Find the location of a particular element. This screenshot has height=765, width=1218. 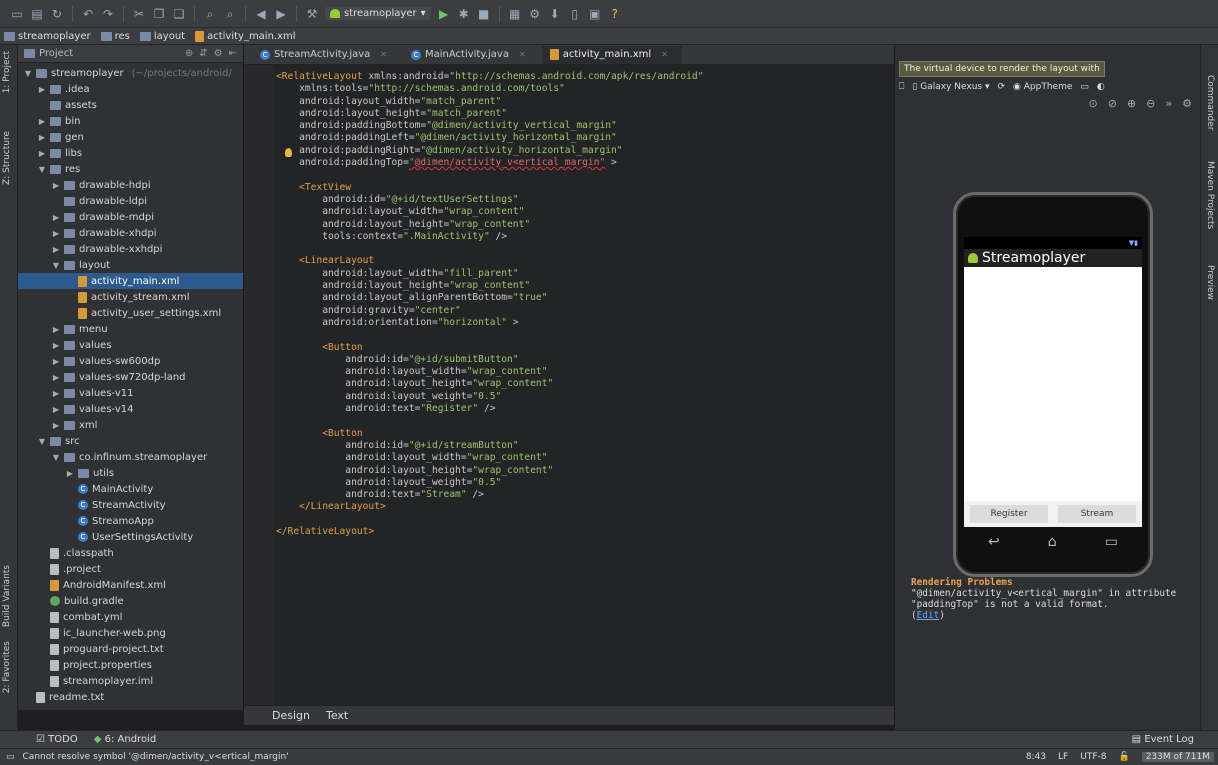

android-tab: ◆ 6: Android is located at coordinates (125, 739).